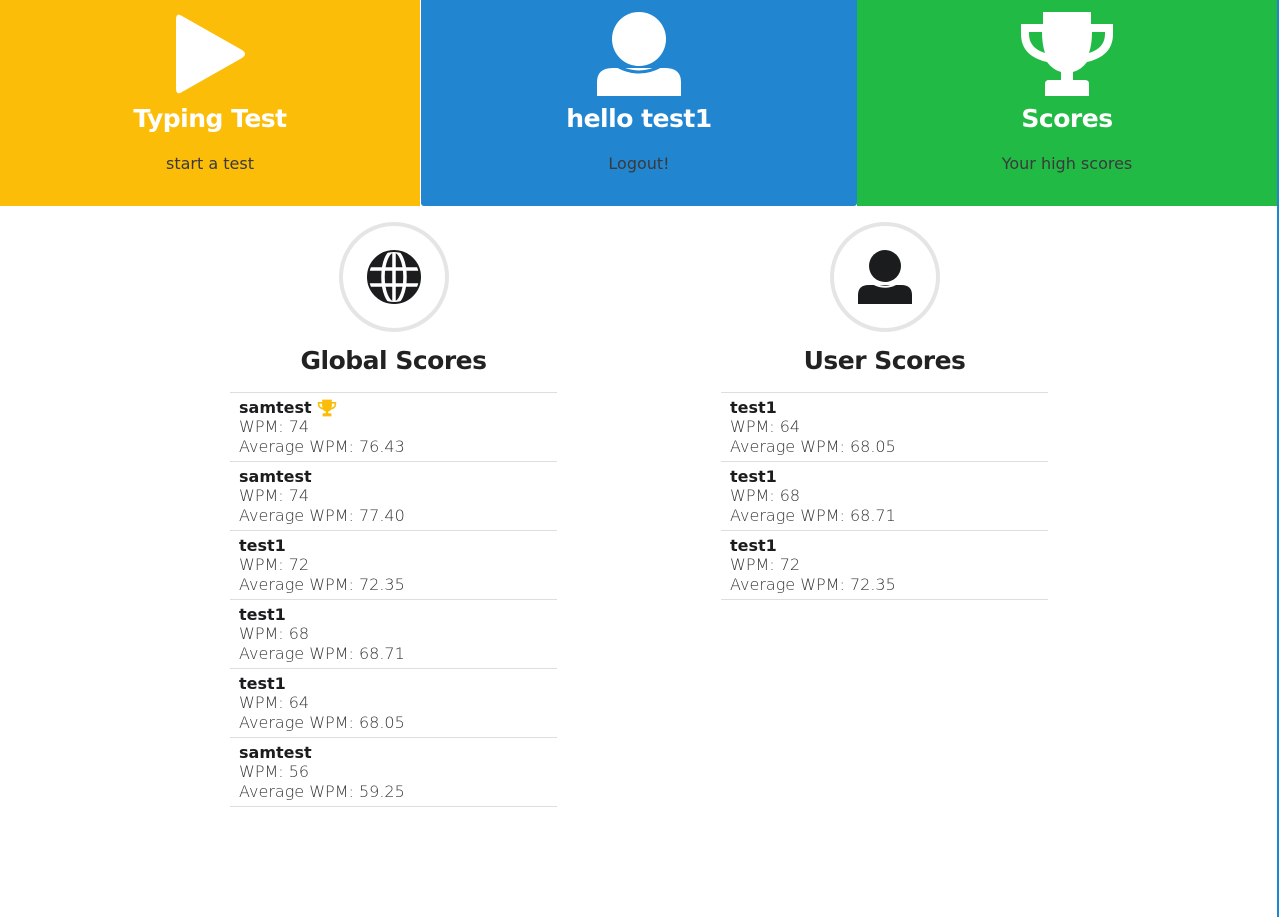 The width and height of the screenshot is (1279, 917). Describe the element at coordinates (884, 360) in the screenshot. I see `user-scores-heading: User Scores` at that location.